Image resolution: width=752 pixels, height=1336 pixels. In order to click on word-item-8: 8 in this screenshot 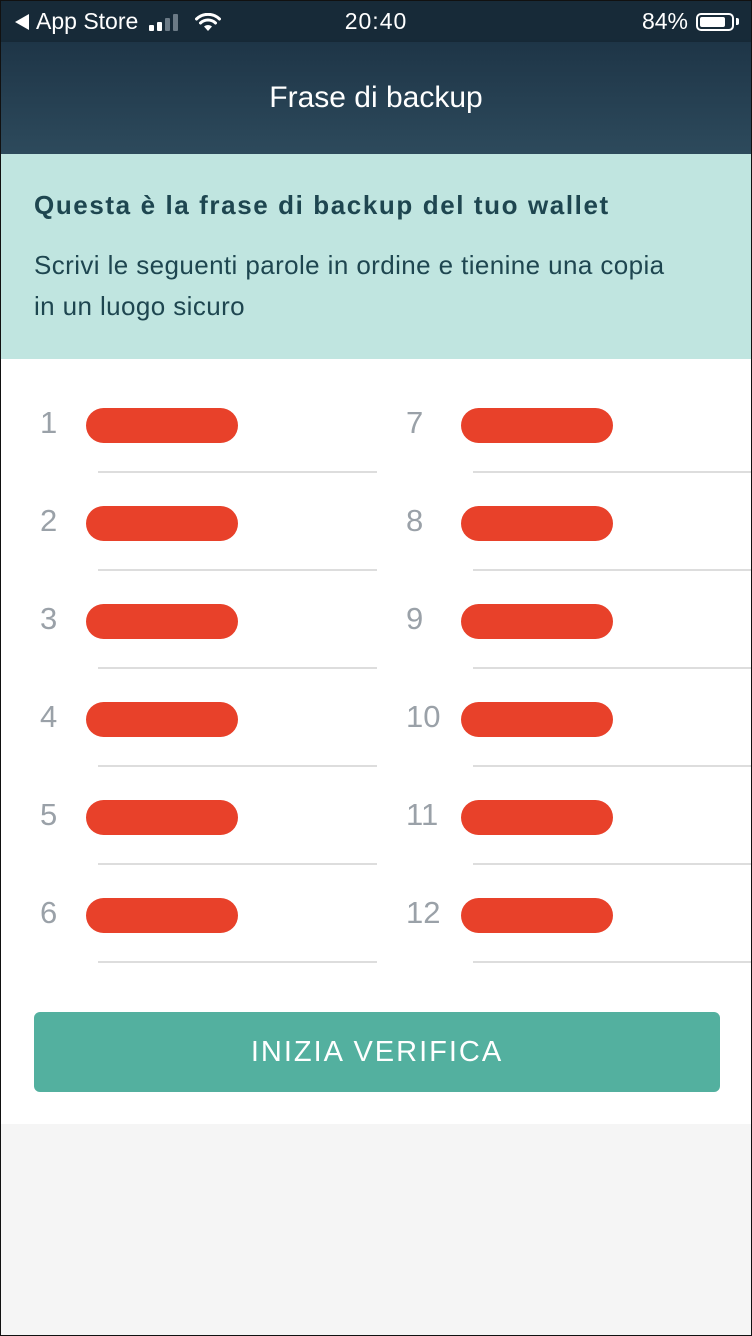, I will do `click(563, 514)`.